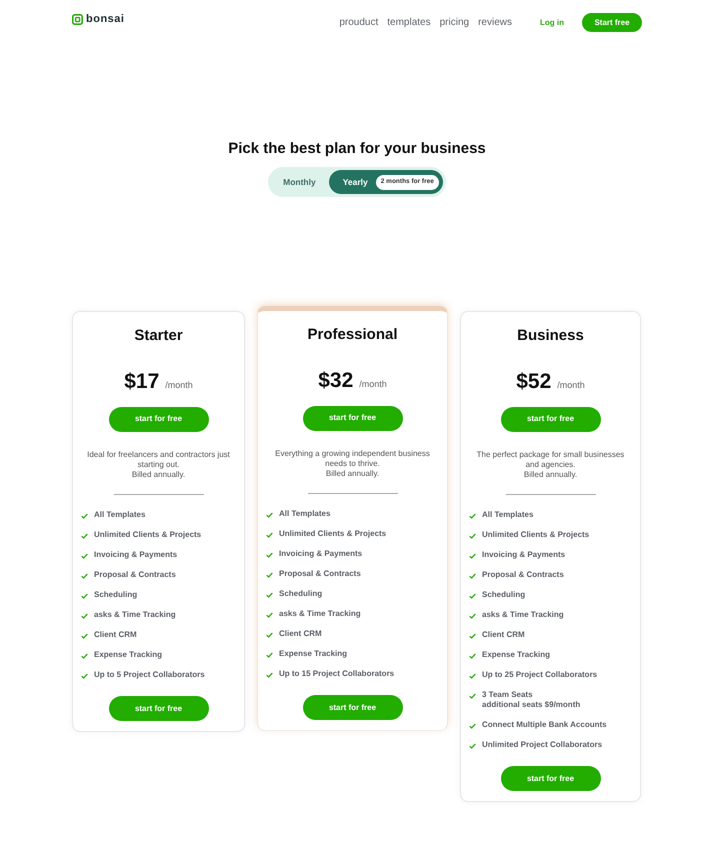  Describe the element at coordinates (552, 22) in the screenshot. I see `login-link: Log in` at that location.